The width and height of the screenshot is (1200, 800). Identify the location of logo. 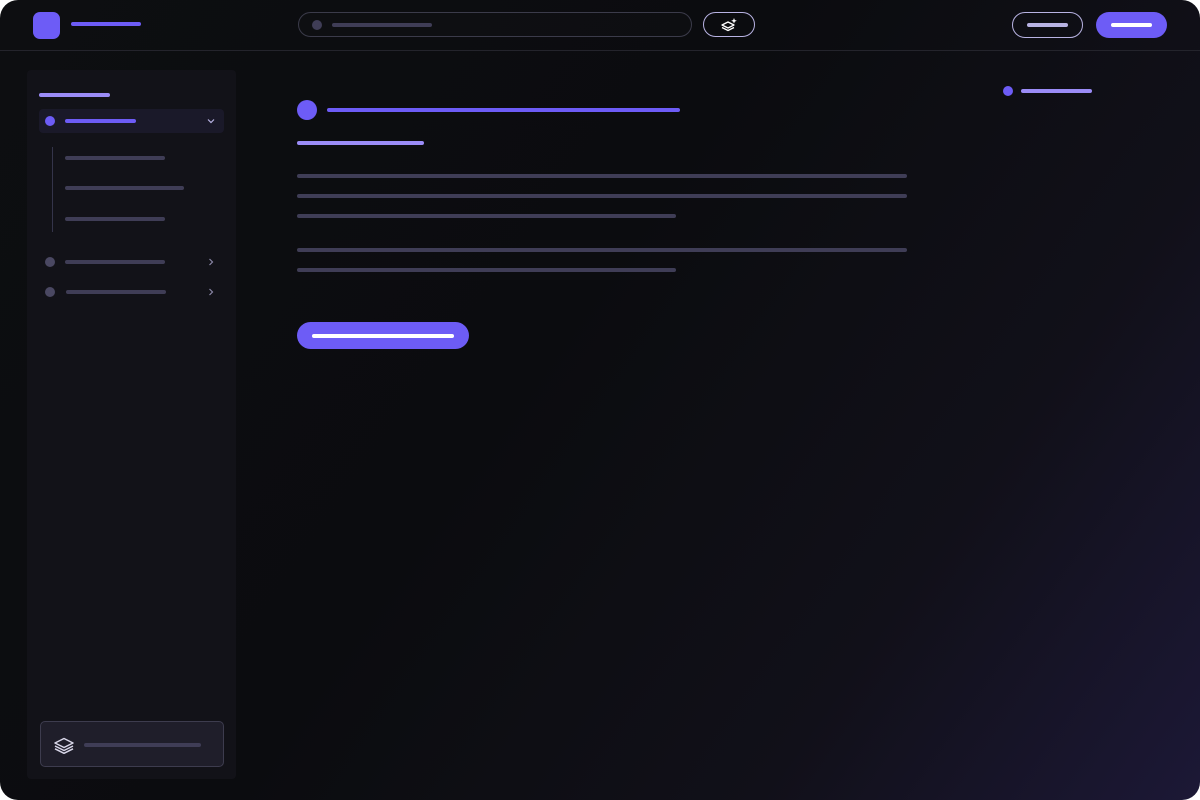
(46, 25).